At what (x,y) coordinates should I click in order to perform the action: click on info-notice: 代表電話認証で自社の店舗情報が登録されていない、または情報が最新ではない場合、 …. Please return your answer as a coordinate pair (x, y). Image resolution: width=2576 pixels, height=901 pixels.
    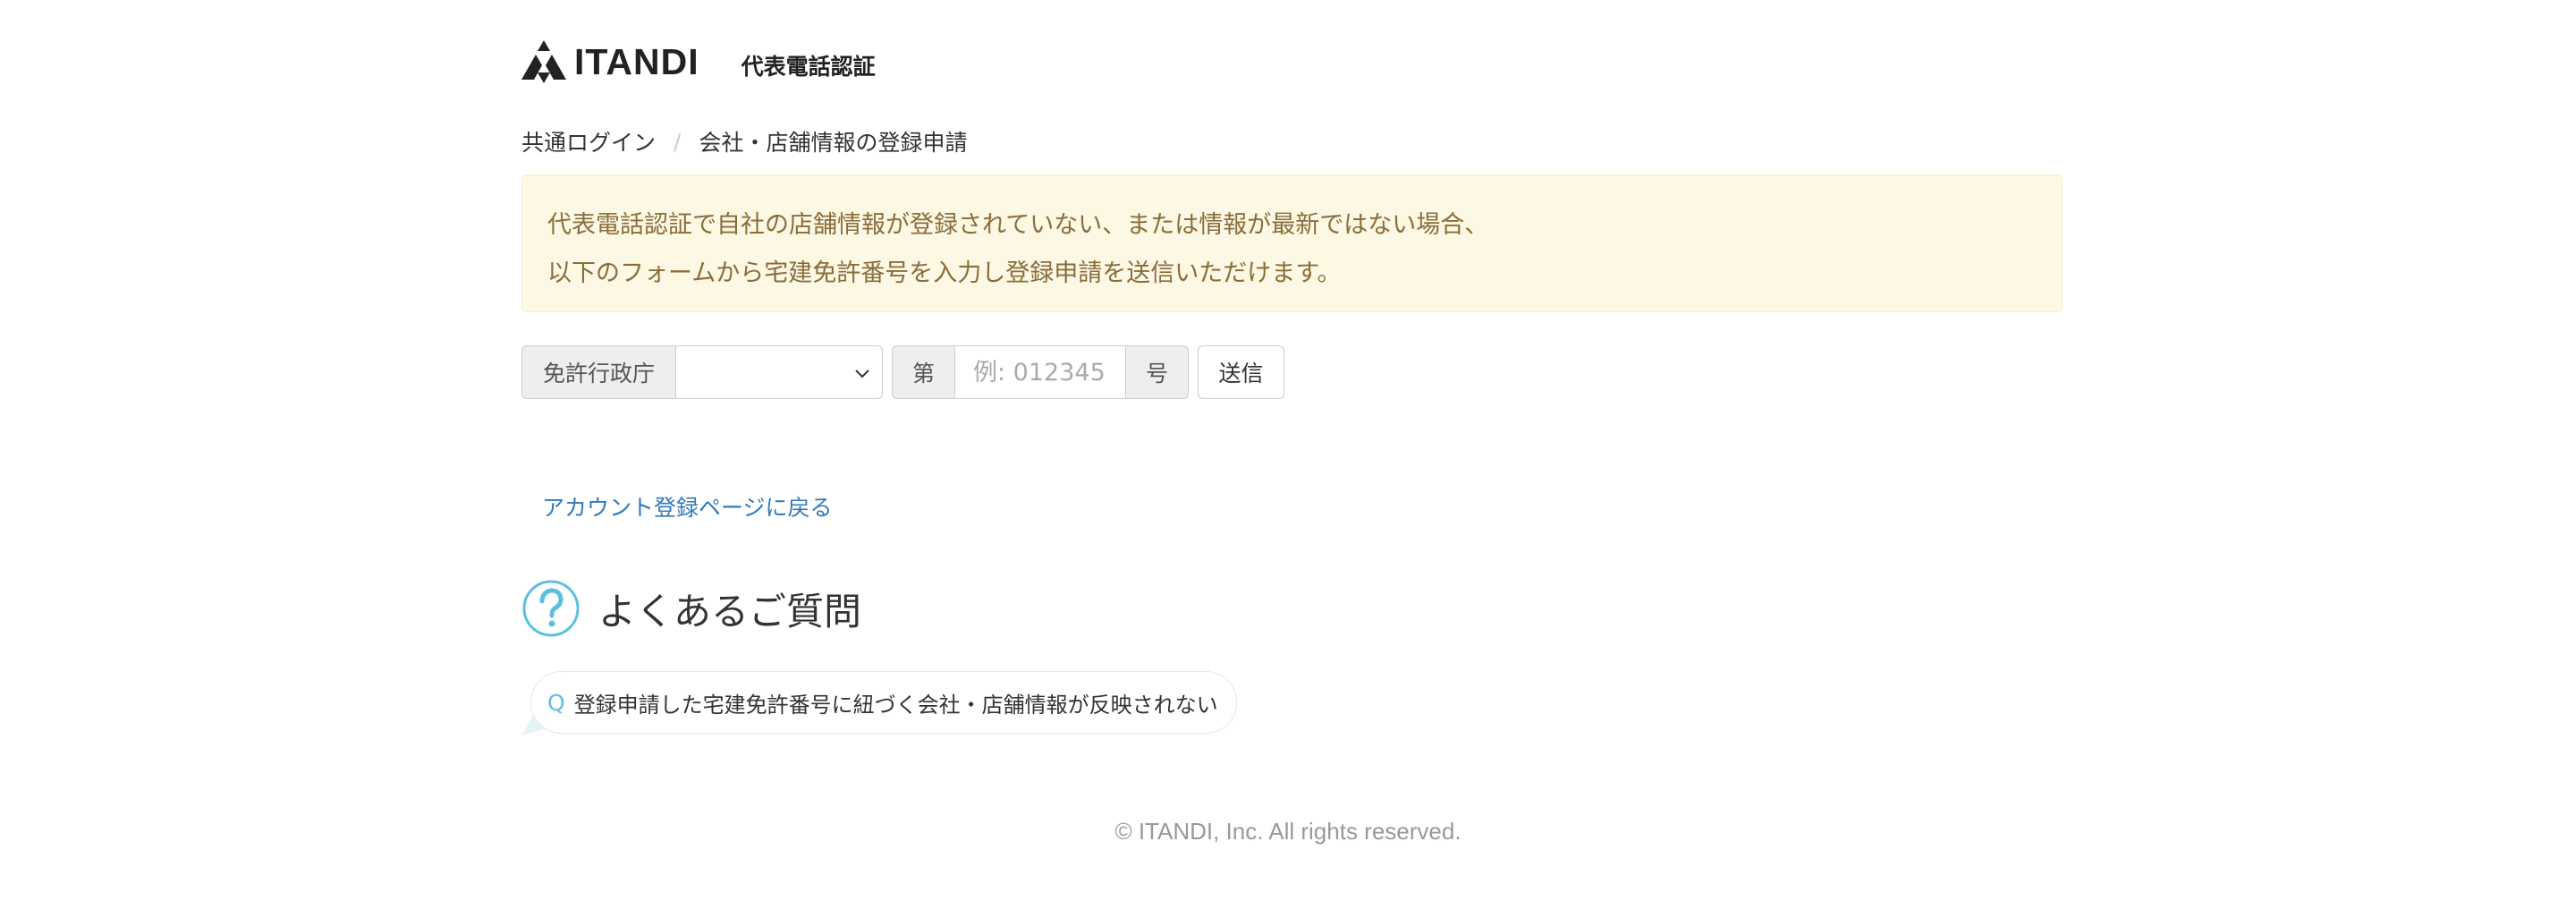
    Looking at the image, I should click on (1292, 243).